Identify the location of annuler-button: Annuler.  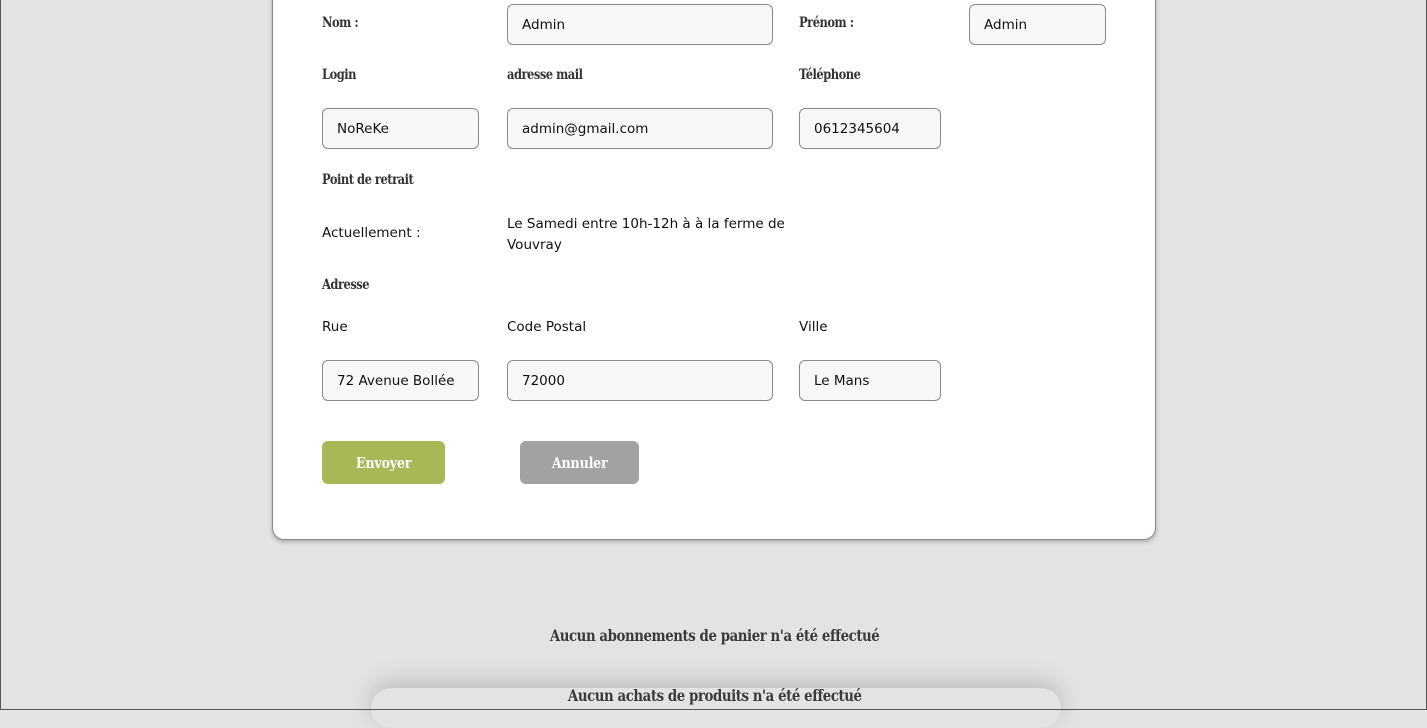
(579, 462).